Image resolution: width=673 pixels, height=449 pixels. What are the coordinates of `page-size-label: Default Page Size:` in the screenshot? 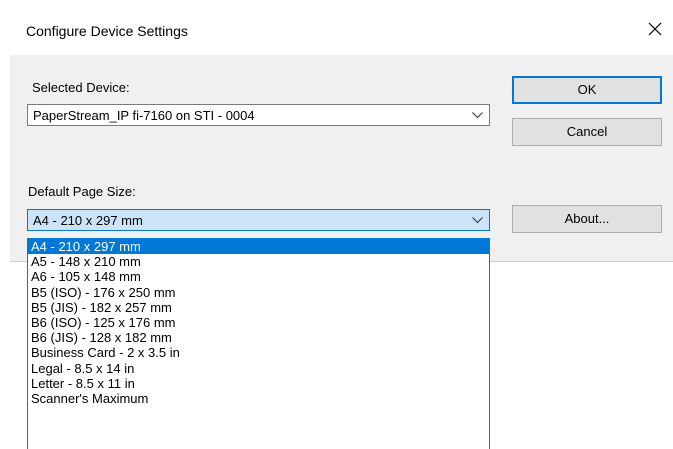 It's located at (82, 191).